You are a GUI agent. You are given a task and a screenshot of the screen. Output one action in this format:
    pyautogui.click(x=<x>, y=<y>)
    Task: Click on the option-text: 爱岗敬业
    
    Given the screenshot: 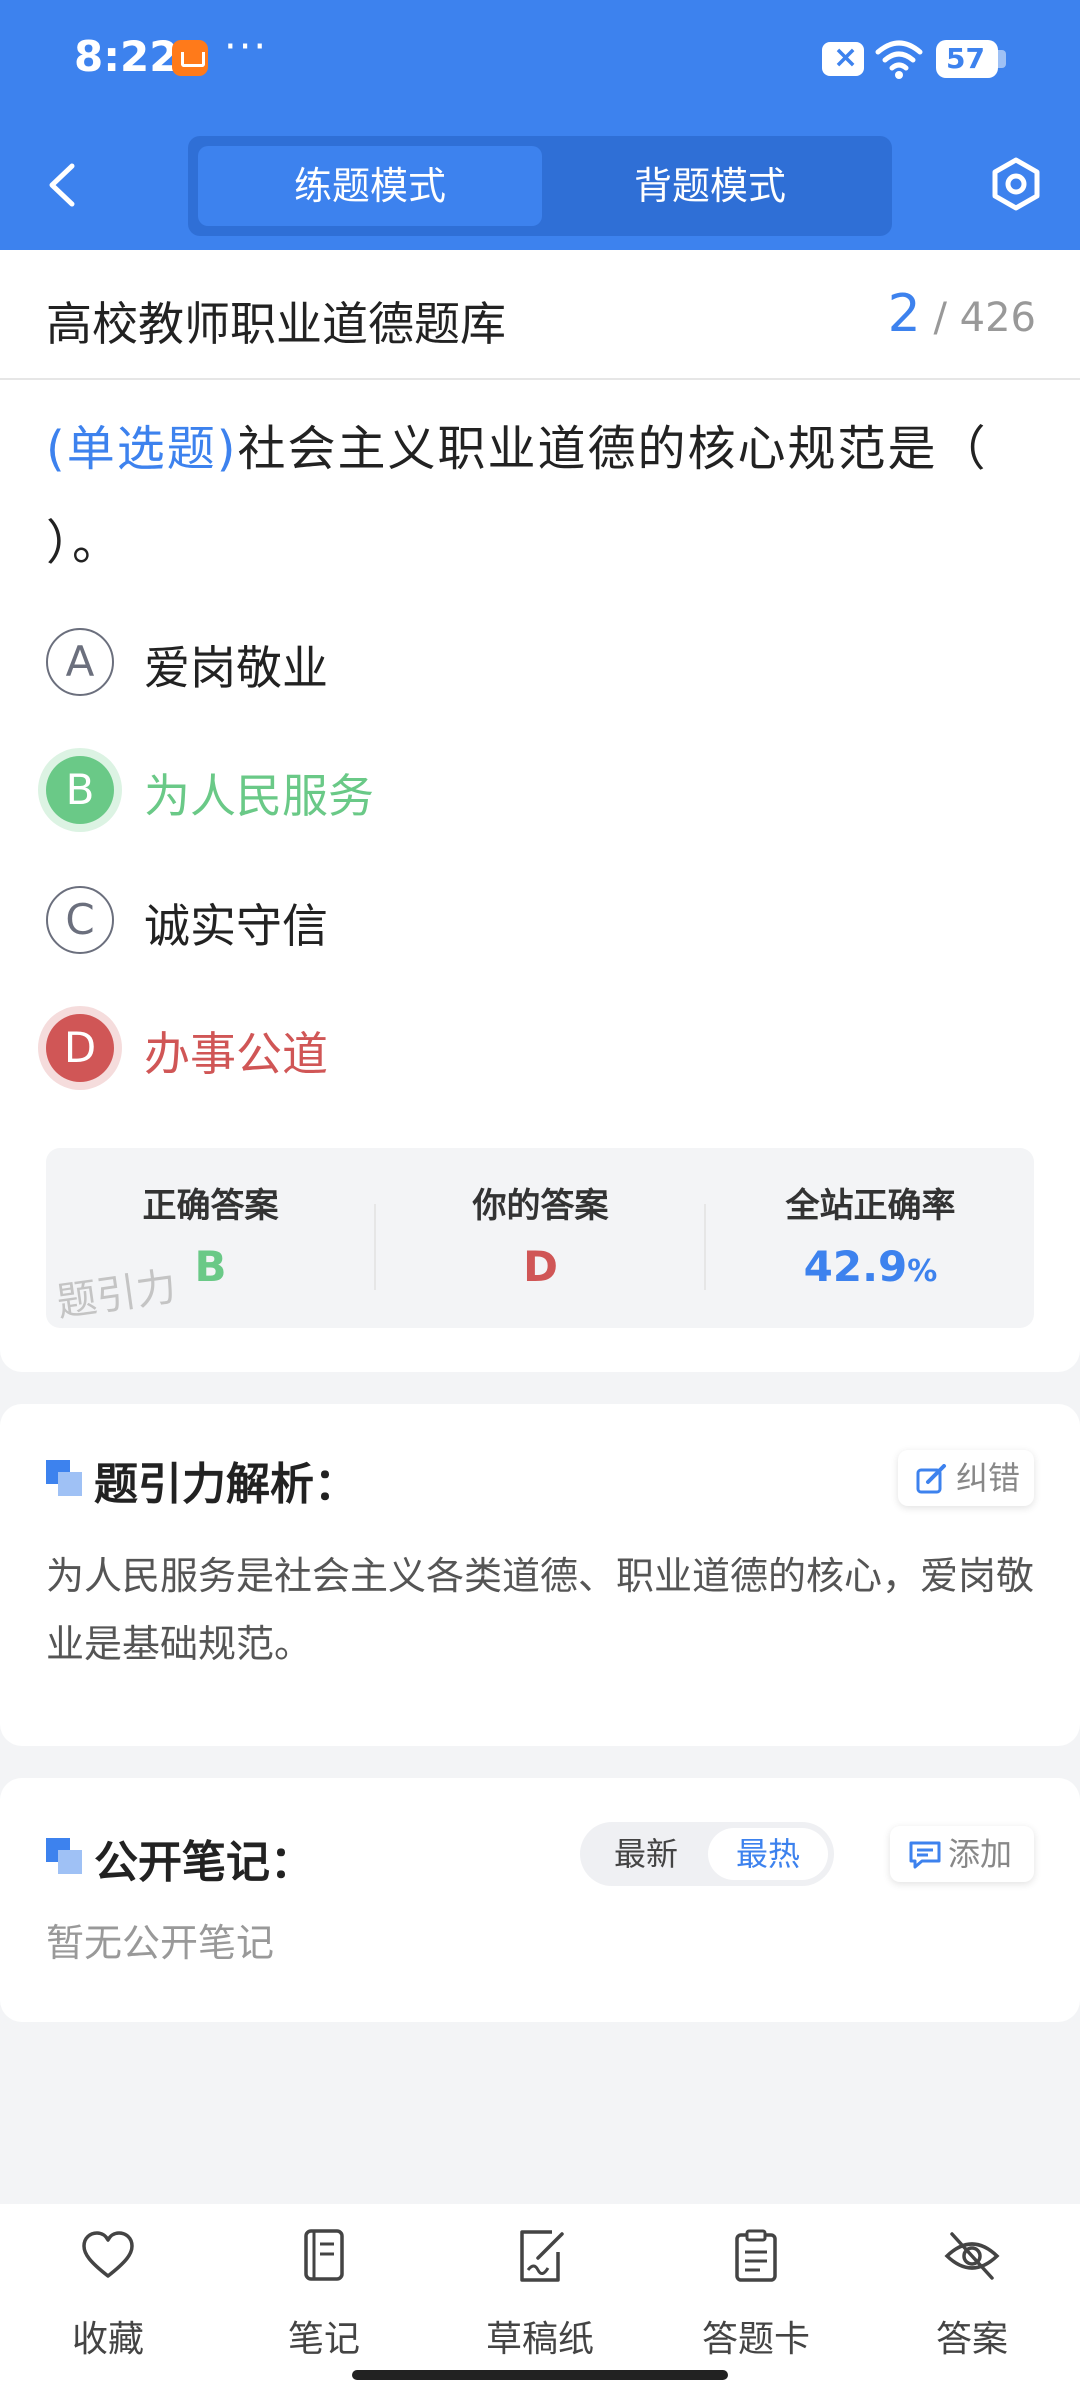 What is the action you would take?
    pyautogui.click(x=236, y=668)
    